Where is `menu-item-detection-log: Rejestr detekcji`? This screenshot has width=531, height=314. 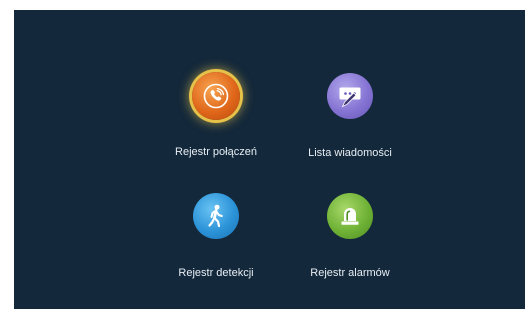
menu-item-detection-log: Rejestr detekcji is located at coordinates (216, 248).